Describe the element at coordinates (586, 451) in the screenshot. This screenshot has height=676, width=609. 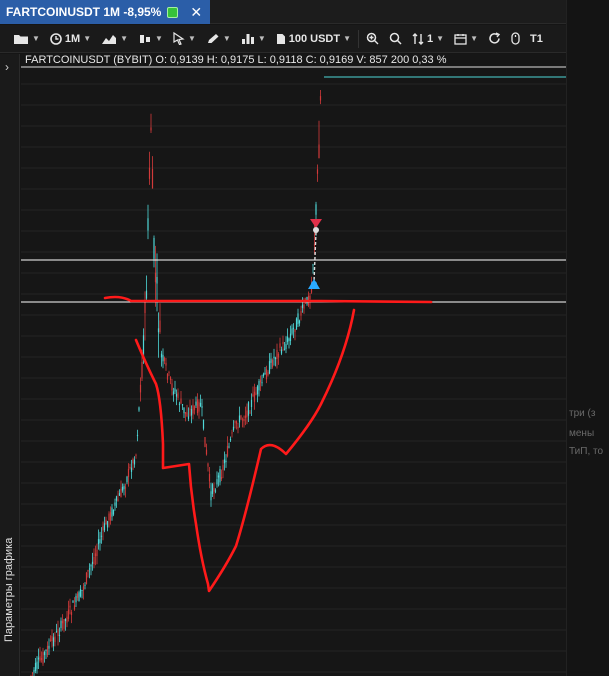
I see `background-text-3: ТиП, то` at that location.